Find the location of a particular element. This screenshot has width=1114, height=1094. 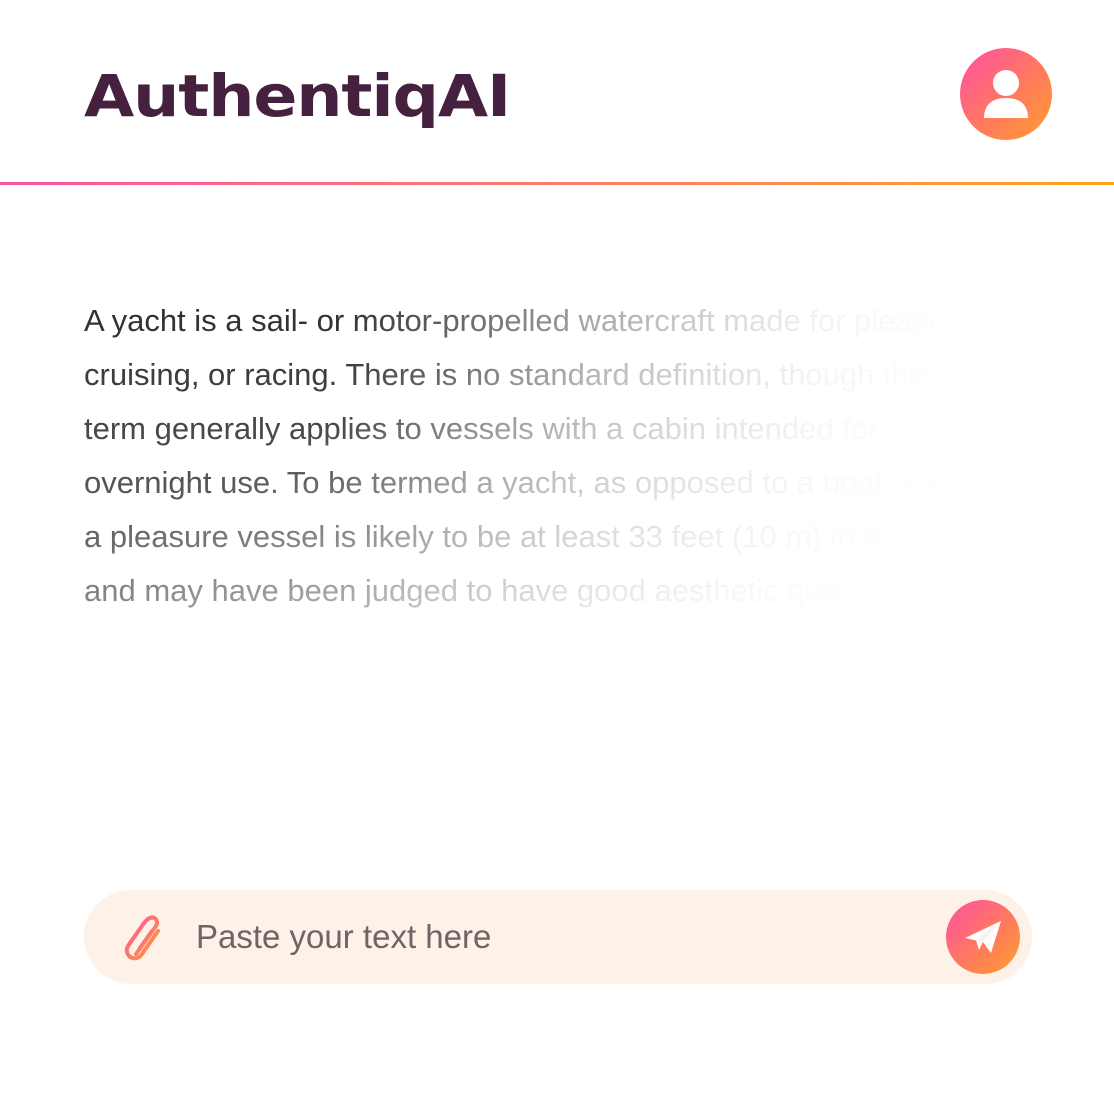

user-icon is located at coordinates (1006, 94).